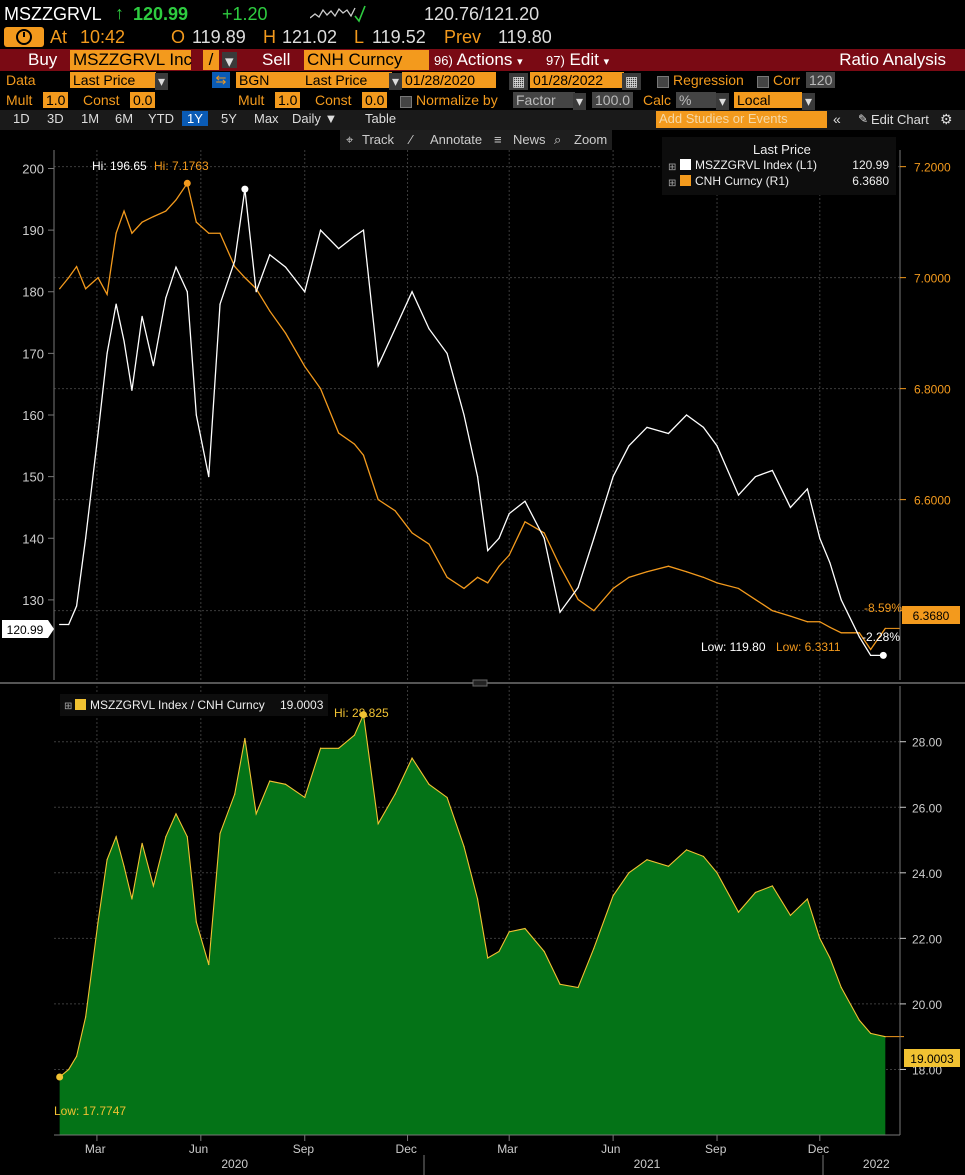 This screenshot has height=1175, width=965. Describe the element at coordinates (21, 80) in the screenshot. I see `data-label: Data` at that location.